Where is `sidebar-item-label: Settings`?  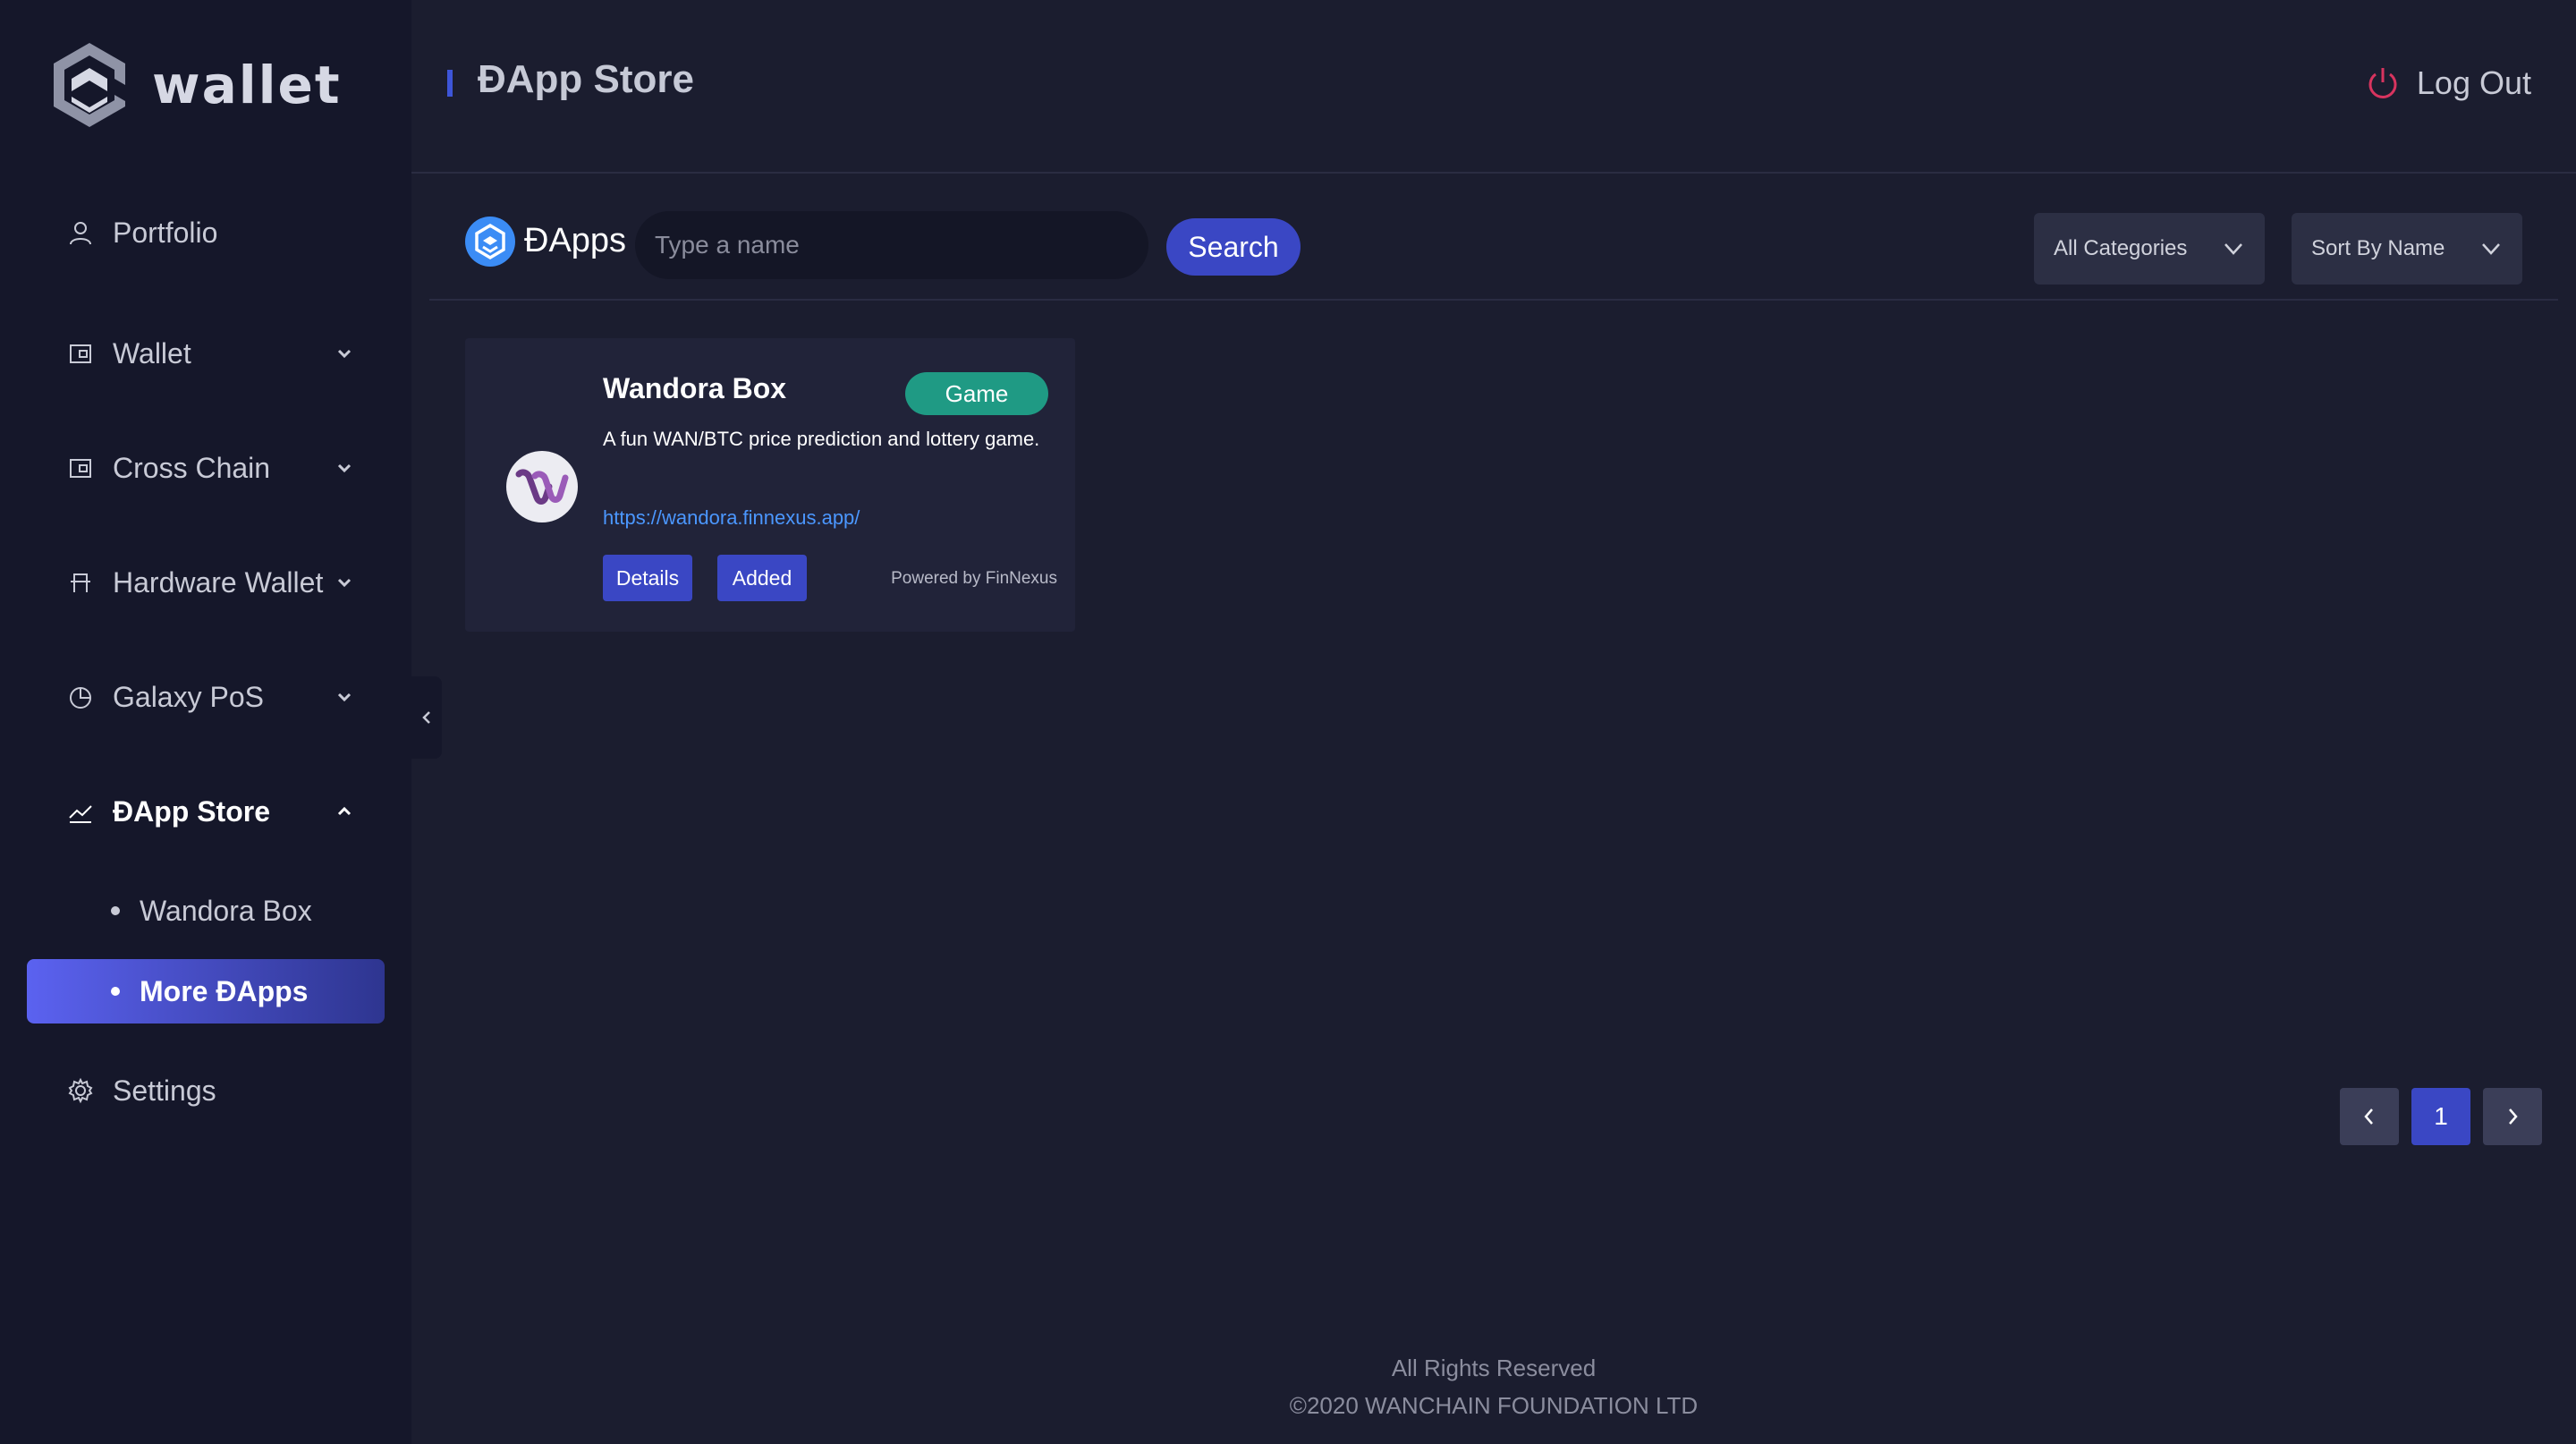
sidebar-item-label: Settings is located at coordinates (164, 1090).